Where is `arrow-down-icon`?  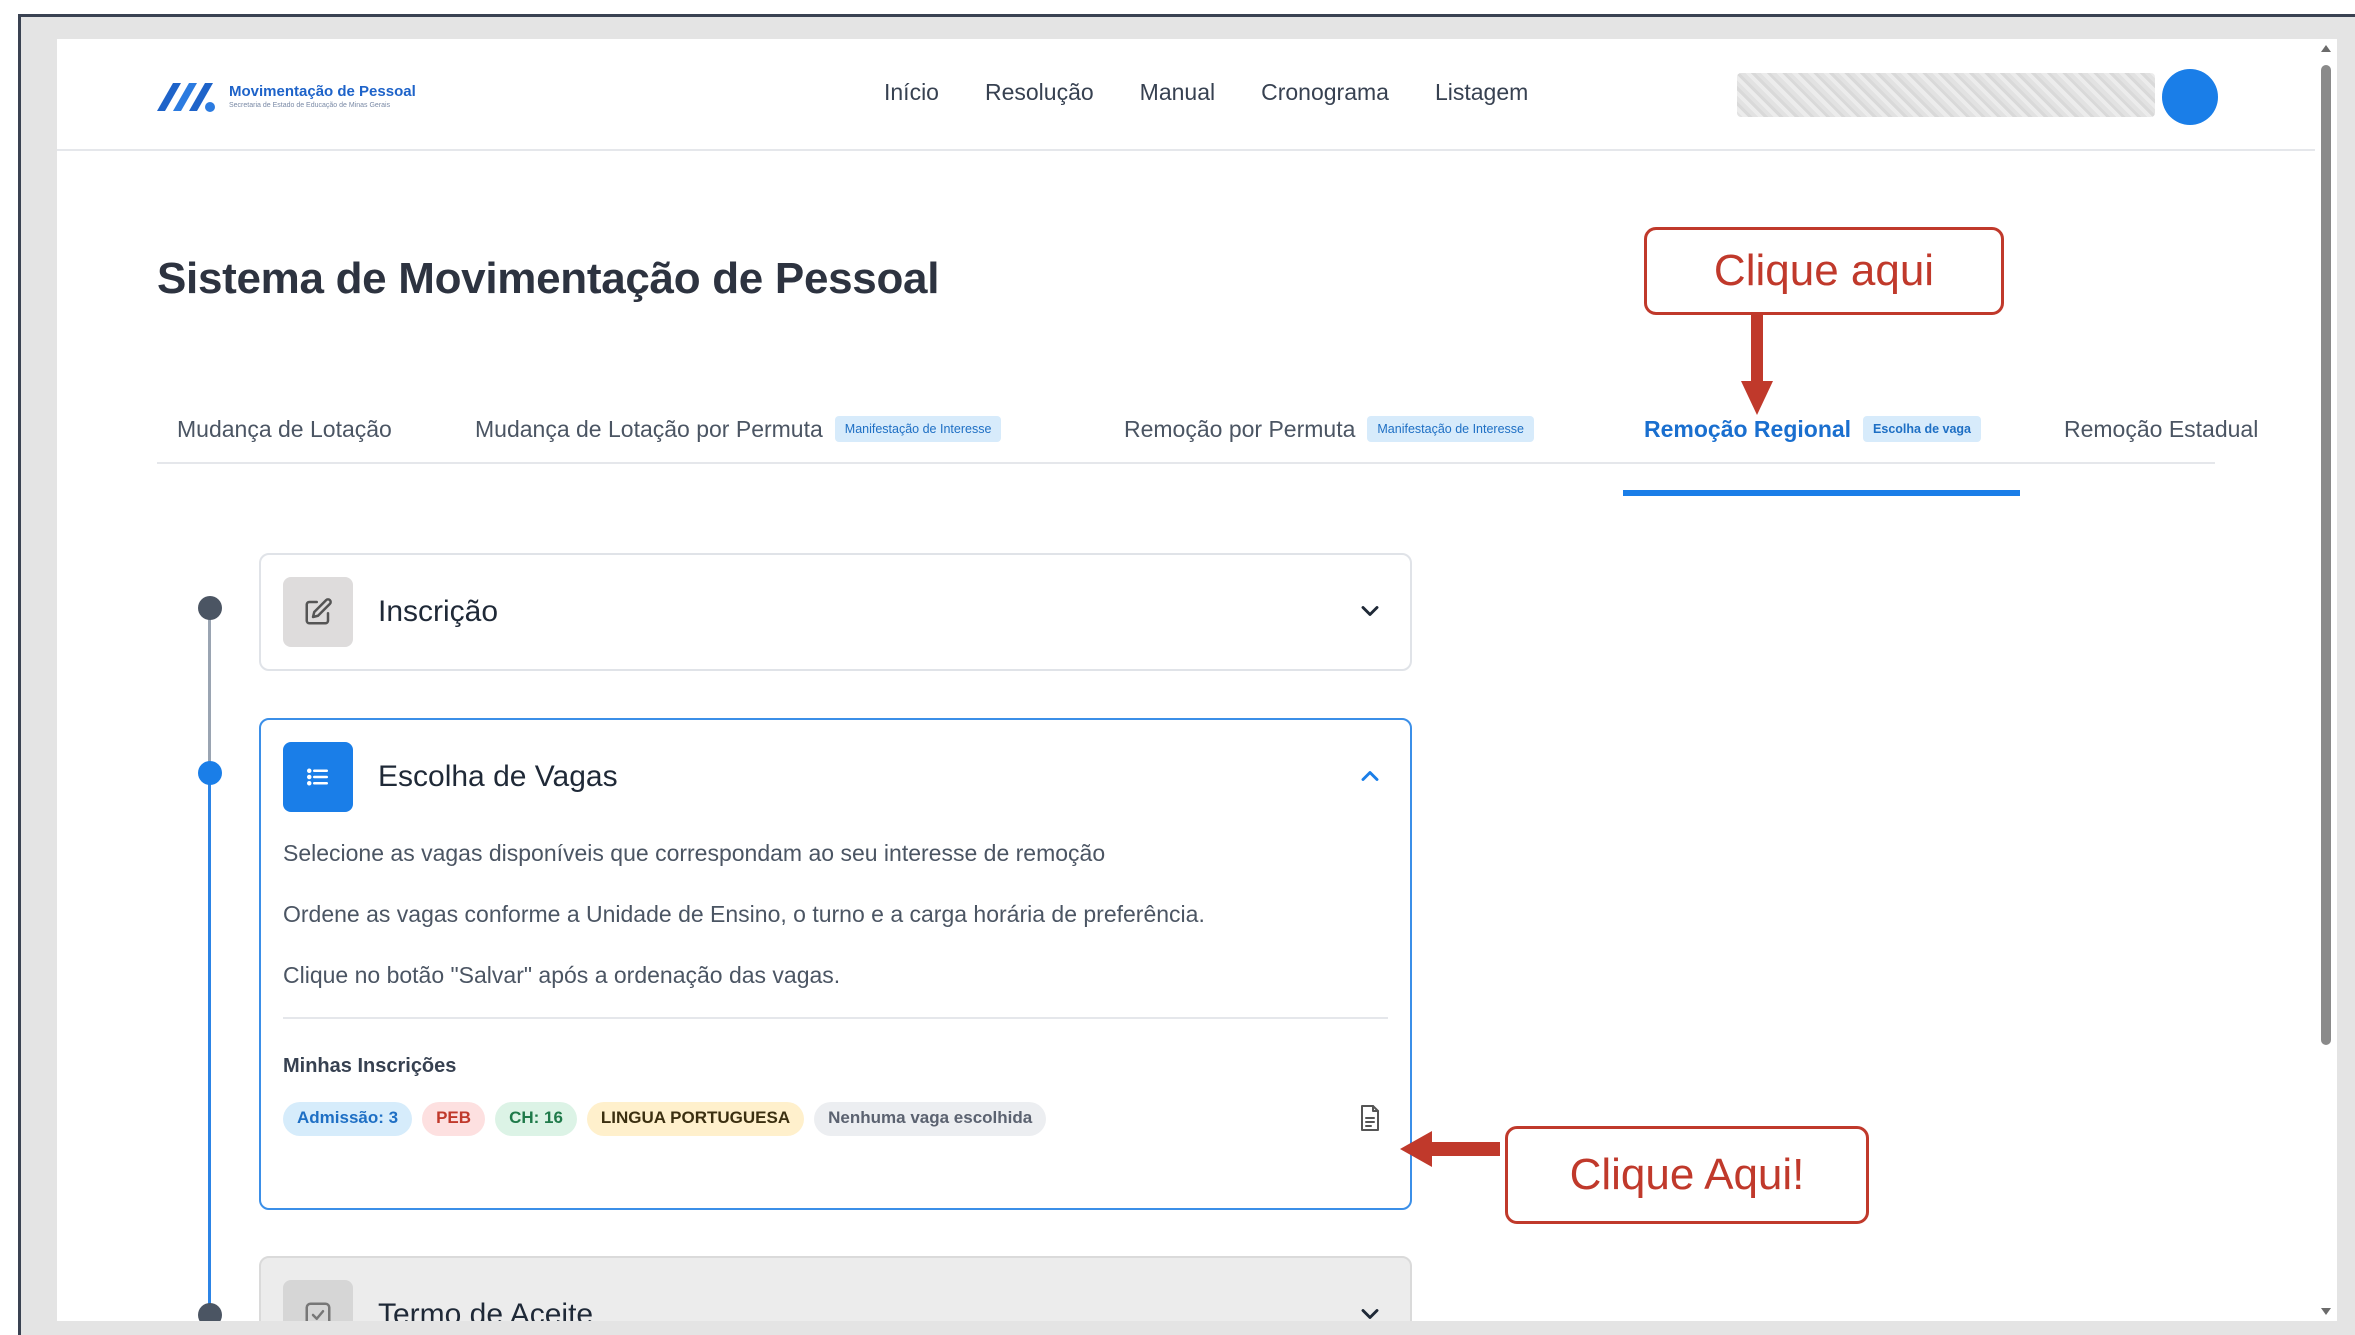
arrow-down-icon is located at coordinates (1757, 365).